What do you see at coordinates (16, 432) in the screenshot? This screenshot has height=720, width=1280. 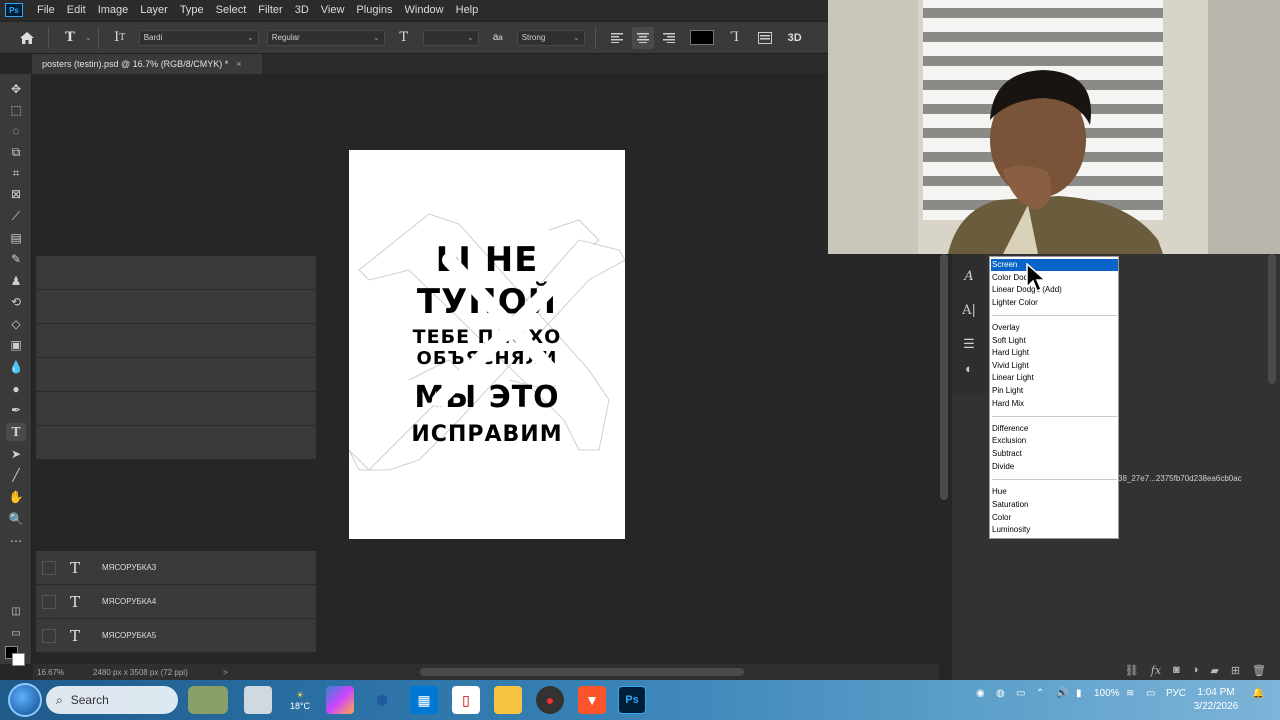 I see `type-tool-icon: T` at bounding box center [16, 432].